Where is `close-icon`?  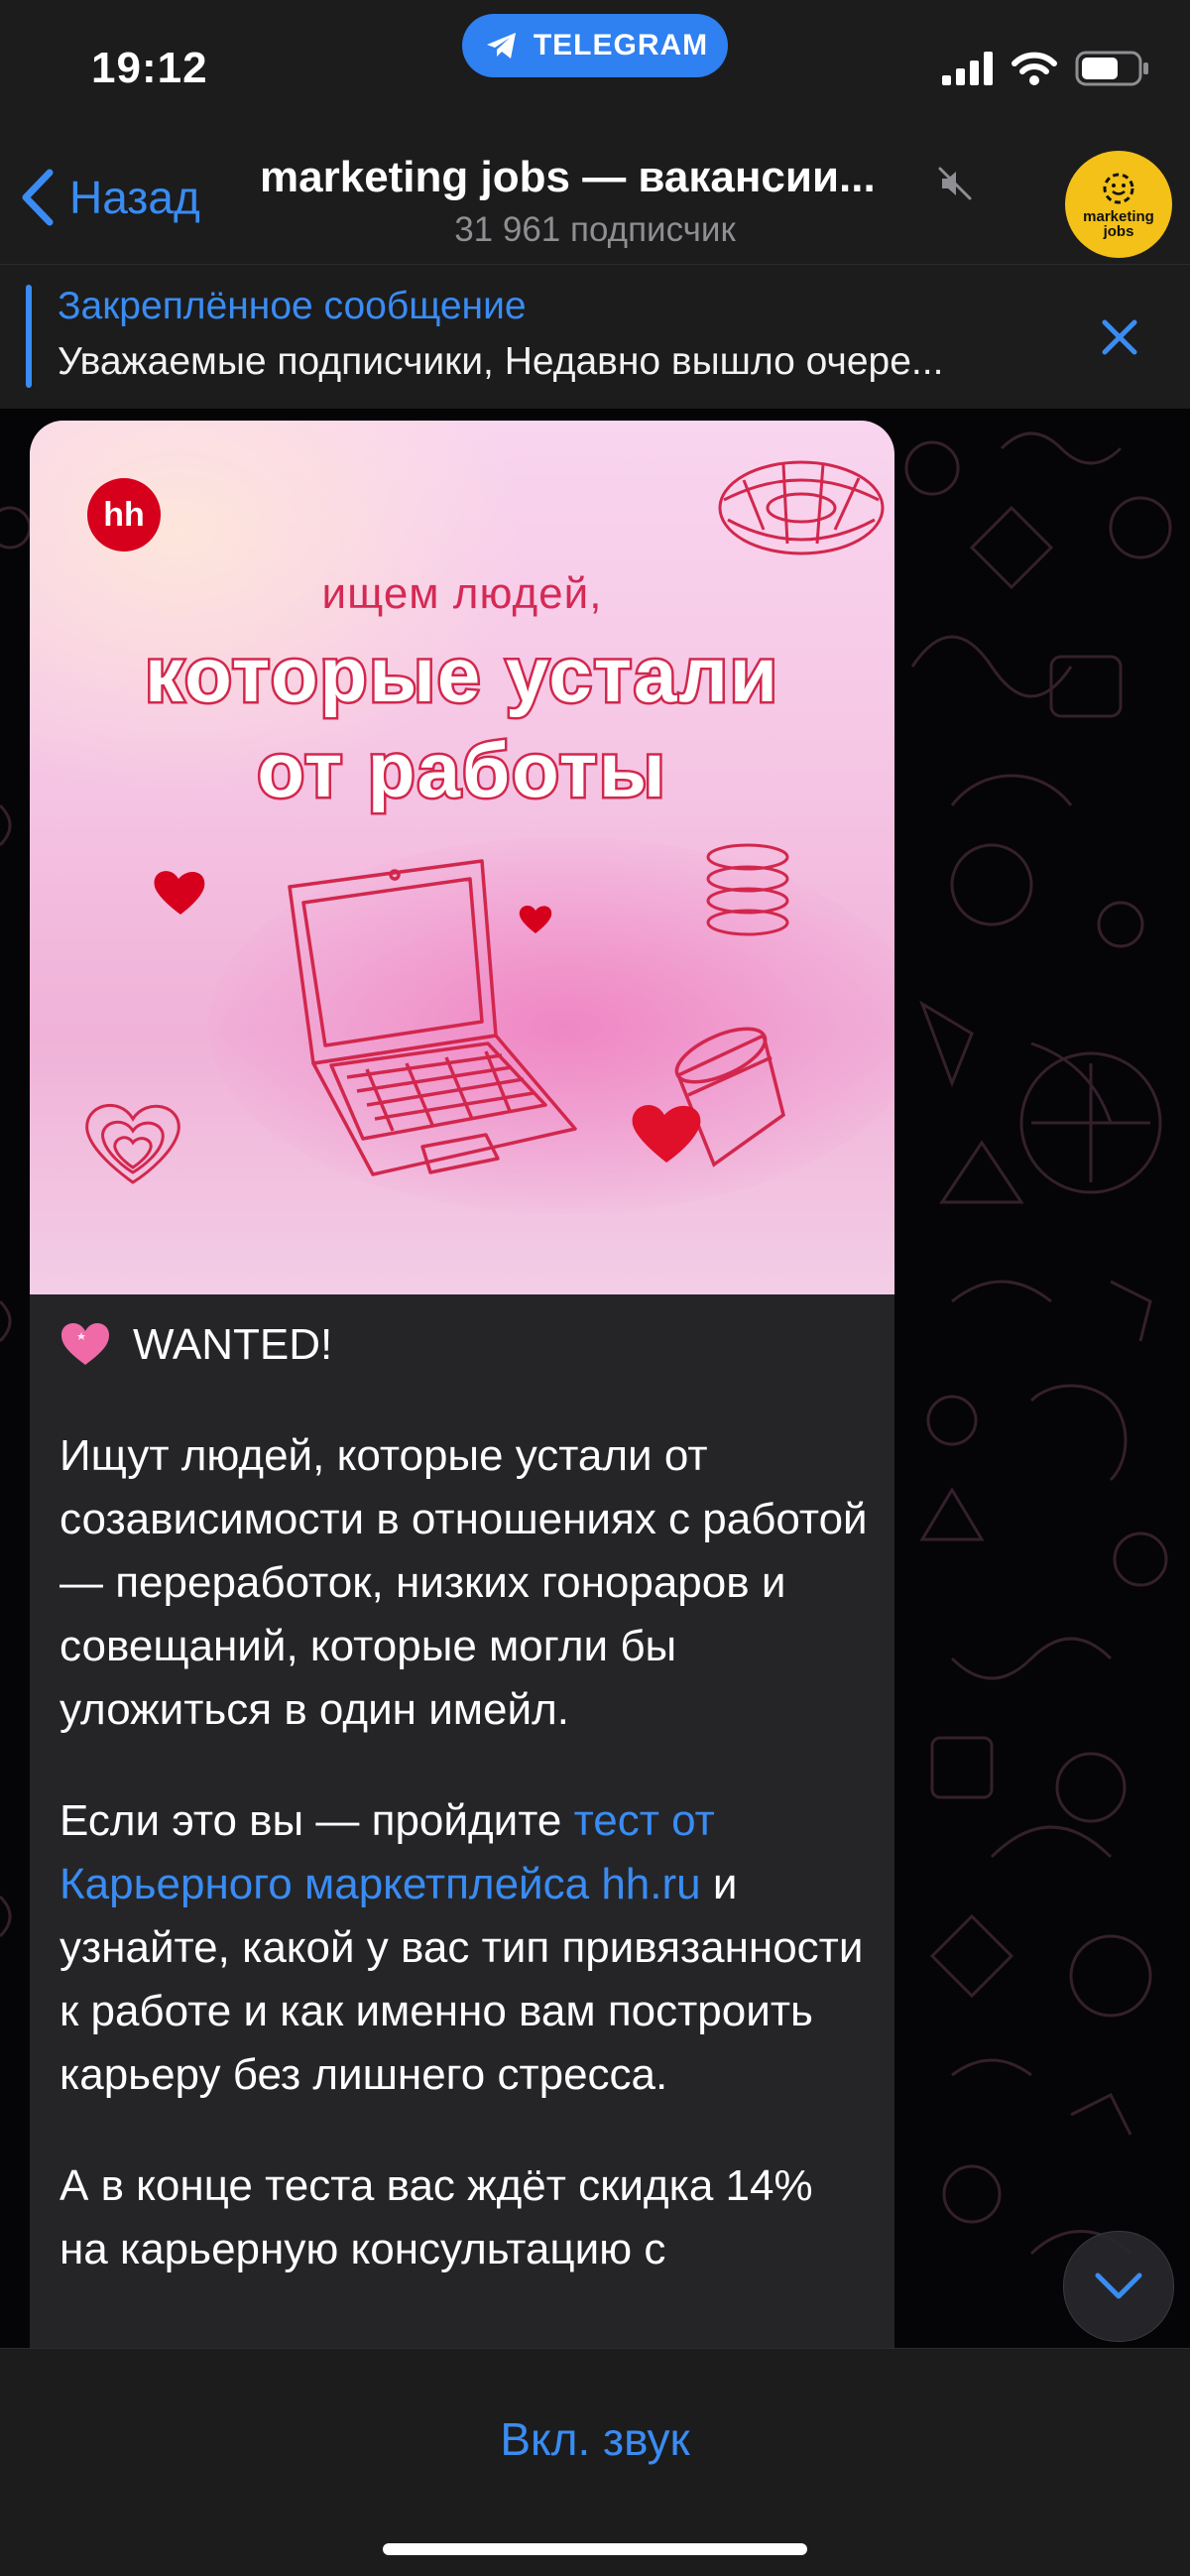 close-icon is located at coordinates (1119, 337).